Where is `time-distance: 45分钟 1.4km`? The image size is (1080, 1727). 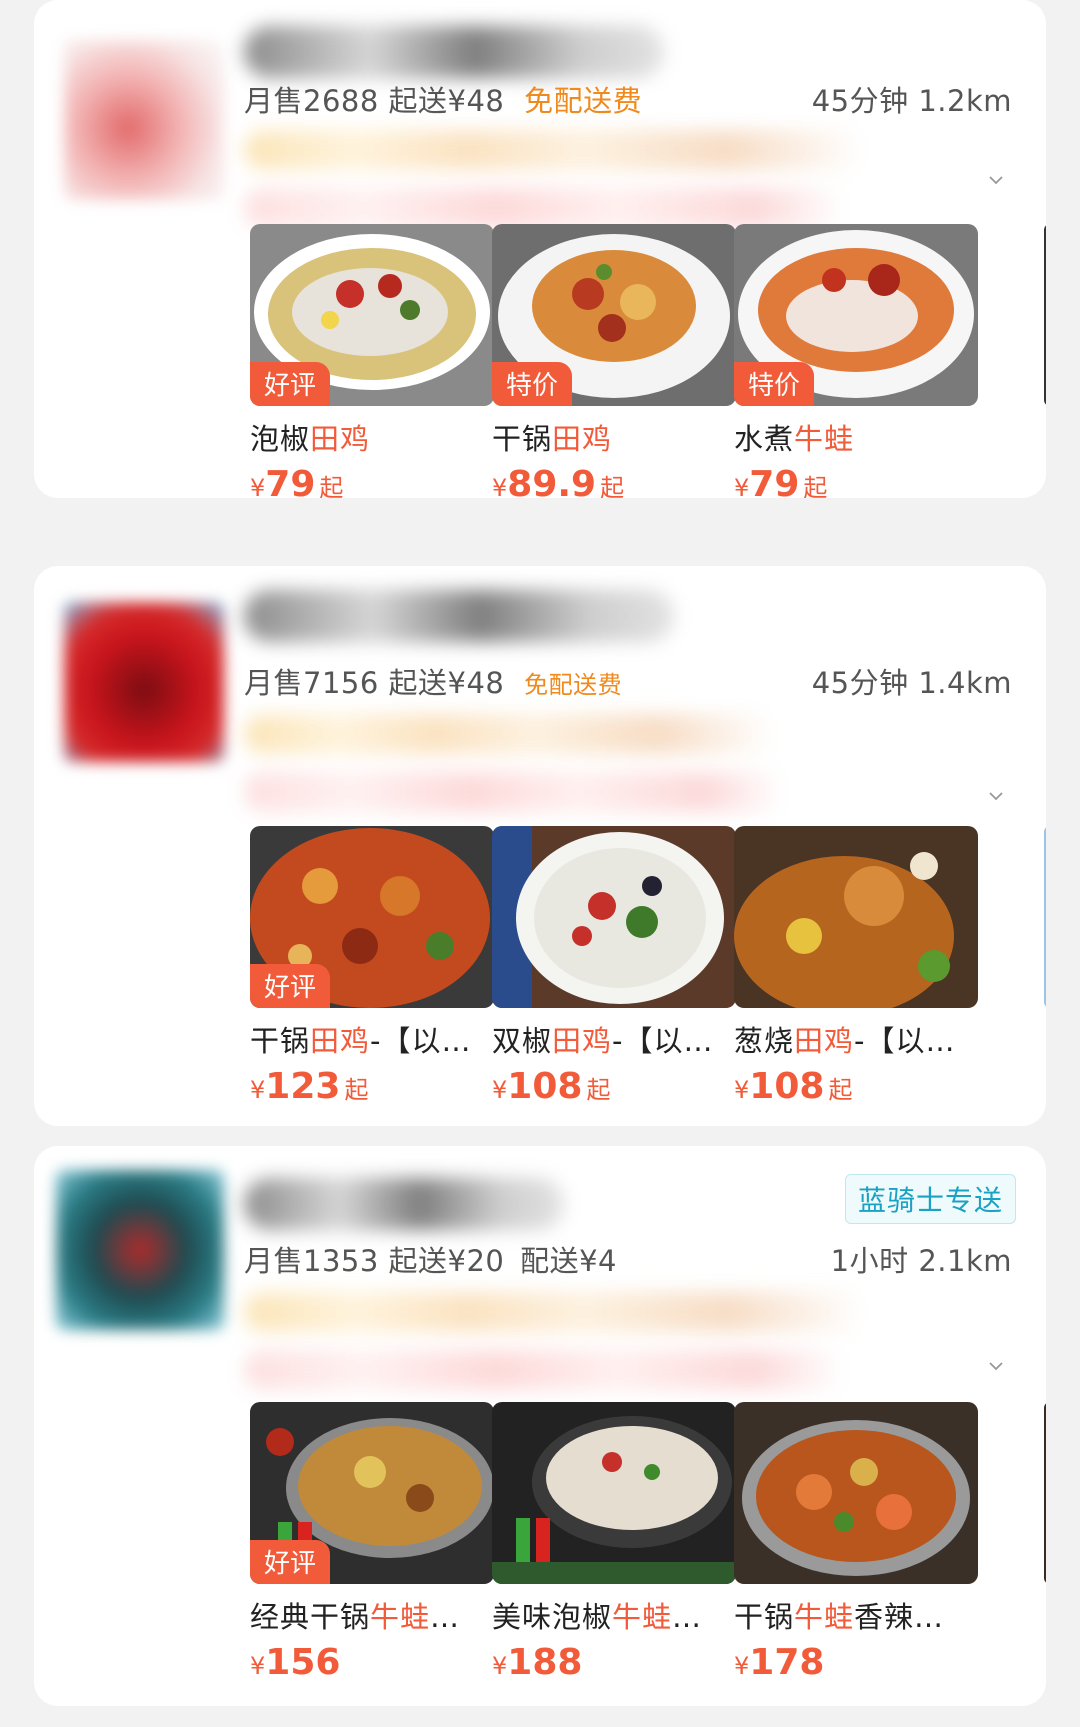 time-distance: 45分钟 1.4km is located at coordinates (911, 683).